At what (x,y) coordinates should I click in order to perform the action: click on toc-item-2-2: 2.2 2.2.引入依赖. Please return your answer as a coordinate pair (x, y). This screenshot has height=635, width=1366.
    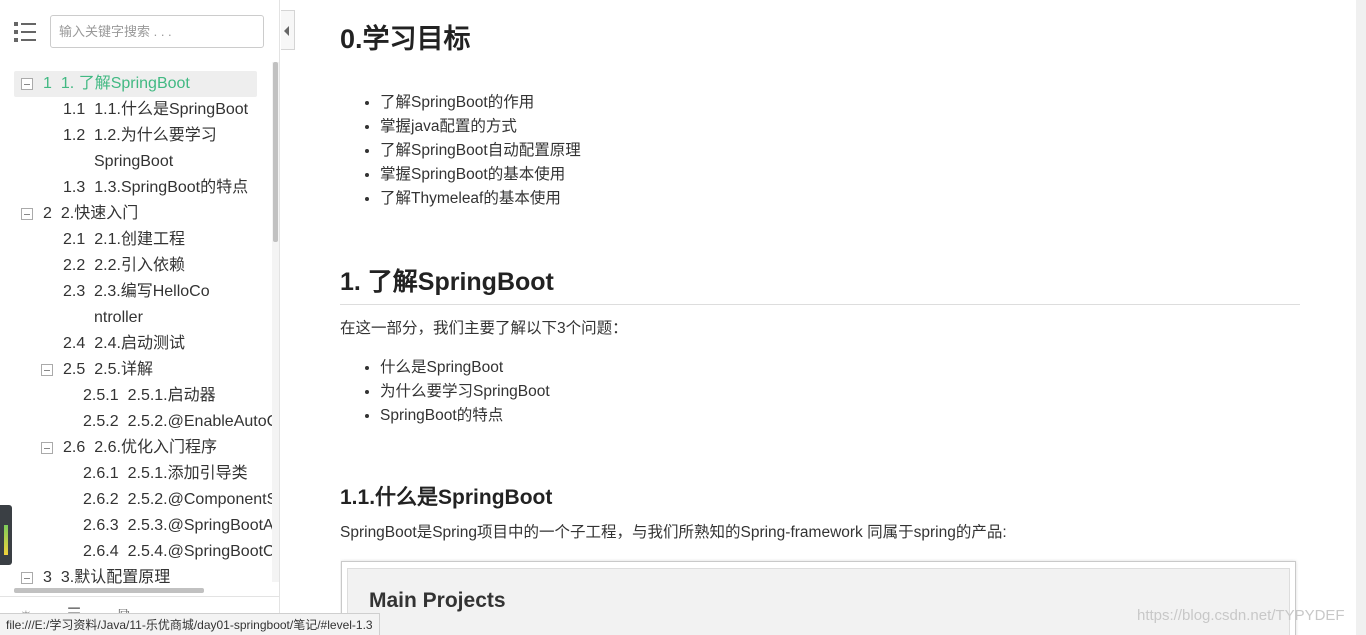
    Looking at the image, I should click on (124, 266).